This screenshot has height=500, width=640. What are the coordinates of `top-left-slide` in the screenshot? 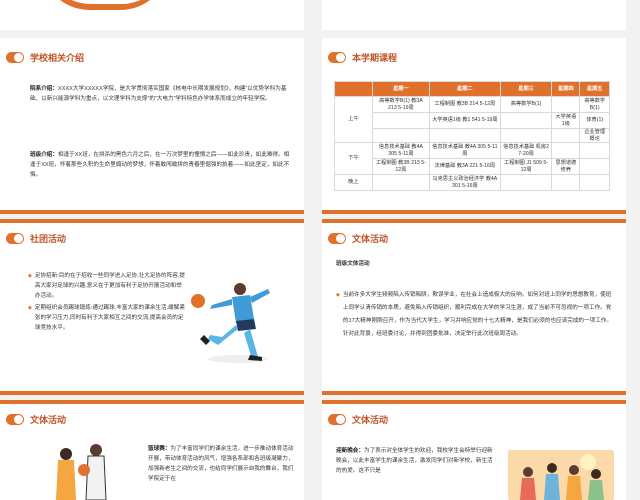 It's located at (152, 15).